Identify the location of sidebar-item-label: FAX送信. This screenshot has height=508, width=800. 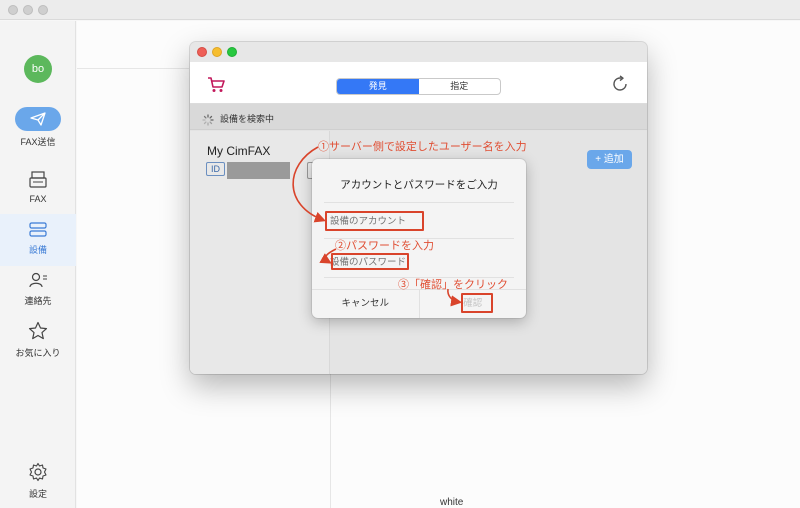
(38, 142).